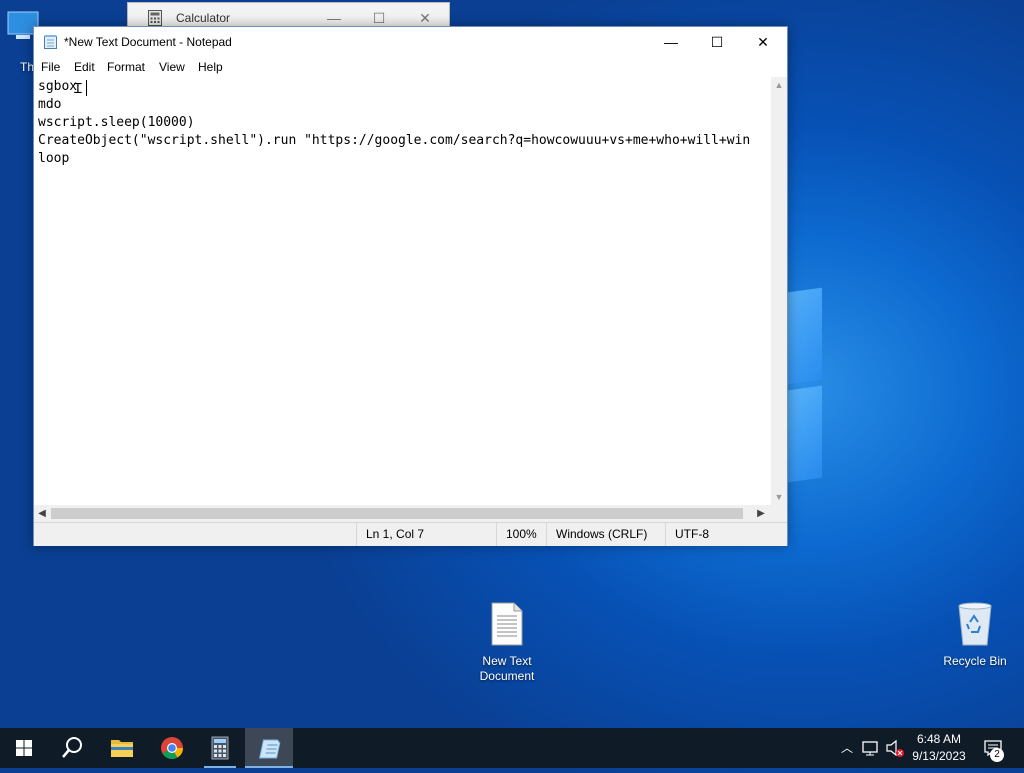 This screenshot has width=1024, height=773. I want to click on maximize-button: ☐, so click(717, 42).